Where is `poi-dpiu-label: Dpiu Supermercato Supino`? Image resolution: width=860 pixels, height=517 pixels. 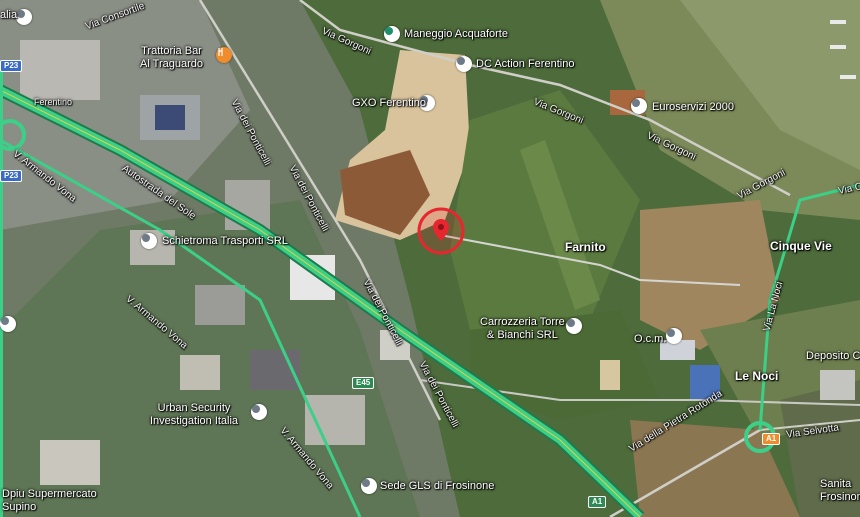 poi-dpiu-label: Dpiu Supermercato Supino is located at coordinates (49, 501).